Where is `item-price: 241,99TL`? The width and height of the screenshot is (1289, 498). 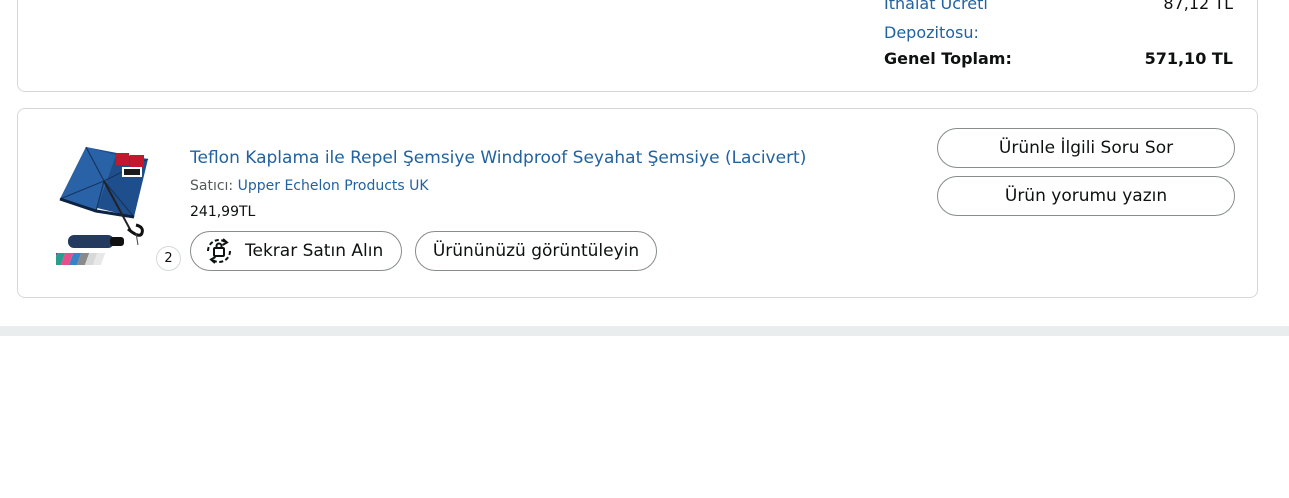
item-price: 241,99TL is located at coordinates (223, 212).